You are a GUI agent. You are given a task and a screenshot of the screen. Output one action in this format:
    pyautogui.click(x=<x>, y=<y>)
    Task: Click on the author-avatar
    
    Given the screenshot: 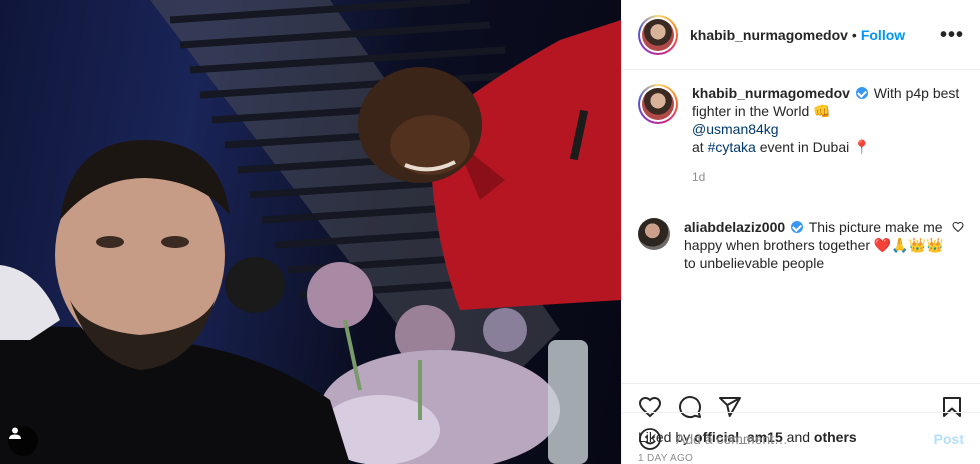 What is the action you would take?
    pyautogui.click(x=658, y=34)
    